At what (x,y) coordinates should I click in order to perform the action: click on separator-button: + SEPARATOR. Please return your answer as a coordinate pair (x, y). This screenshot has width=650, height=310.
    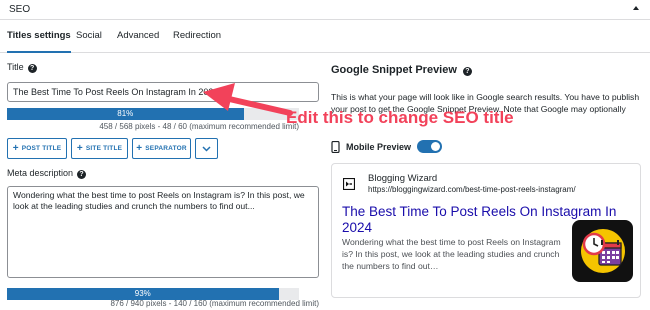
    Looking at the image, I should click on (161, 148).